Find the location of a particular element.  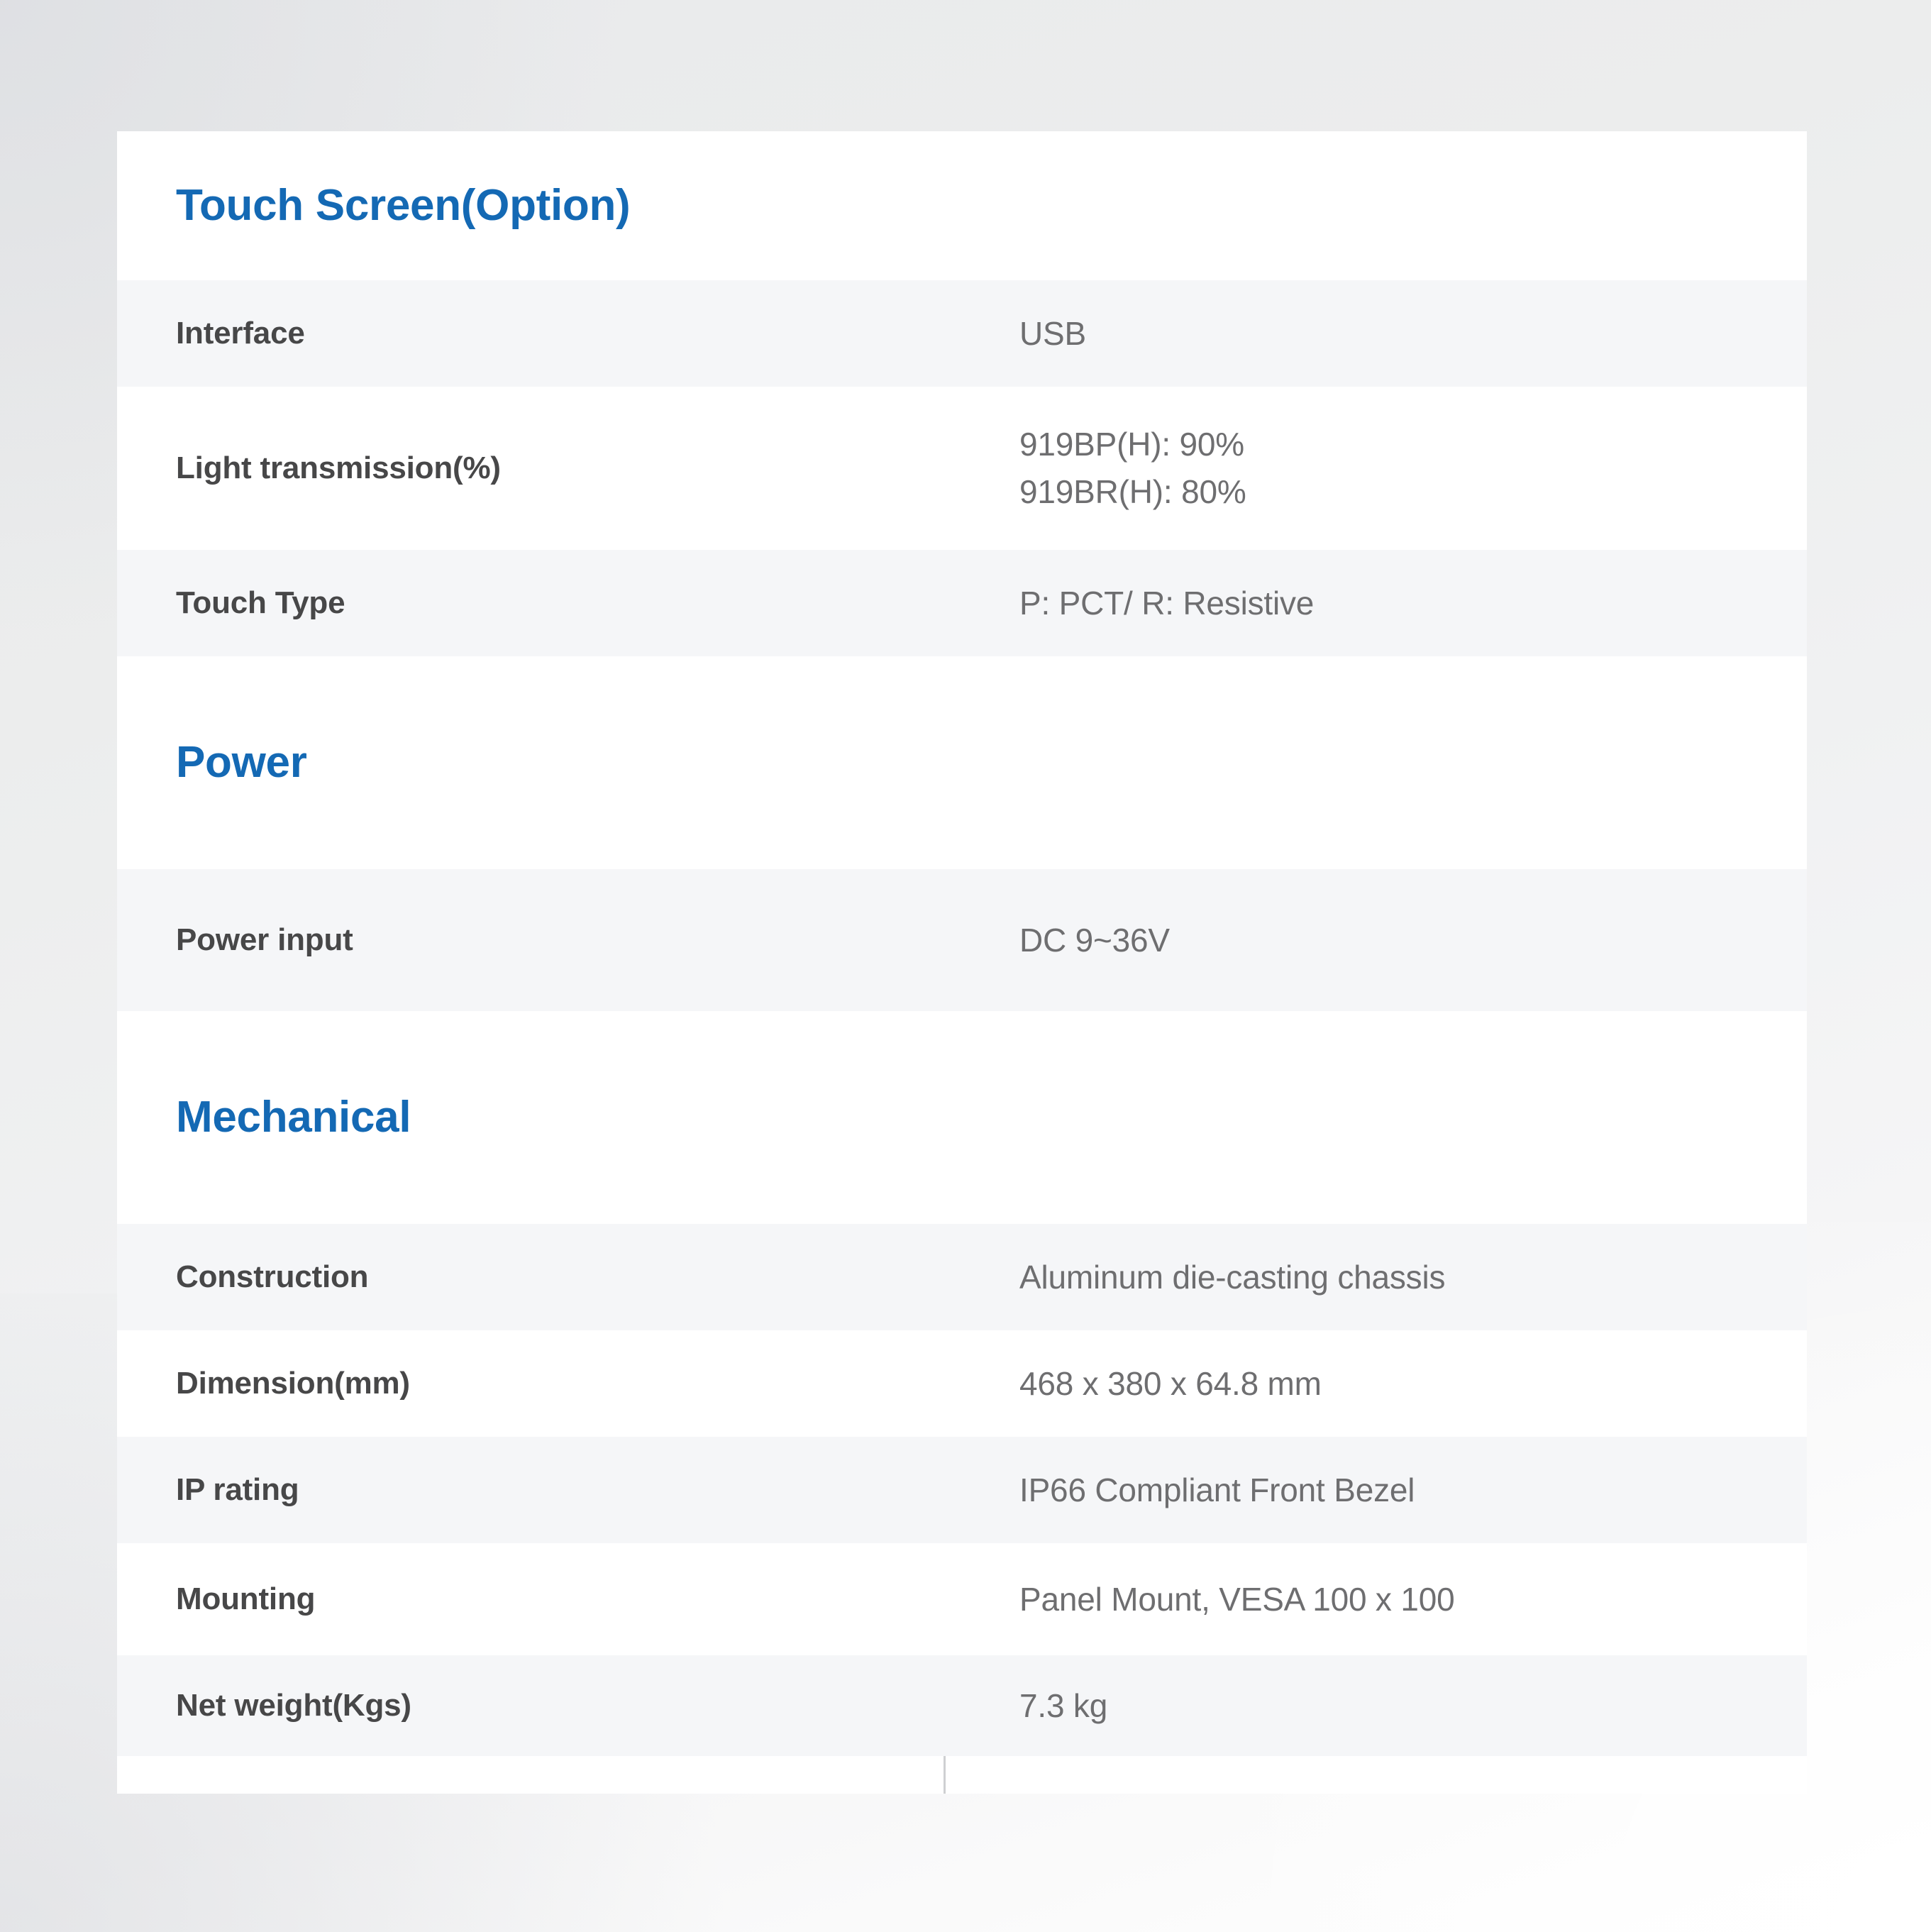

row-value-power-input: DC 9~36V is located at coordinates (1094, 940).